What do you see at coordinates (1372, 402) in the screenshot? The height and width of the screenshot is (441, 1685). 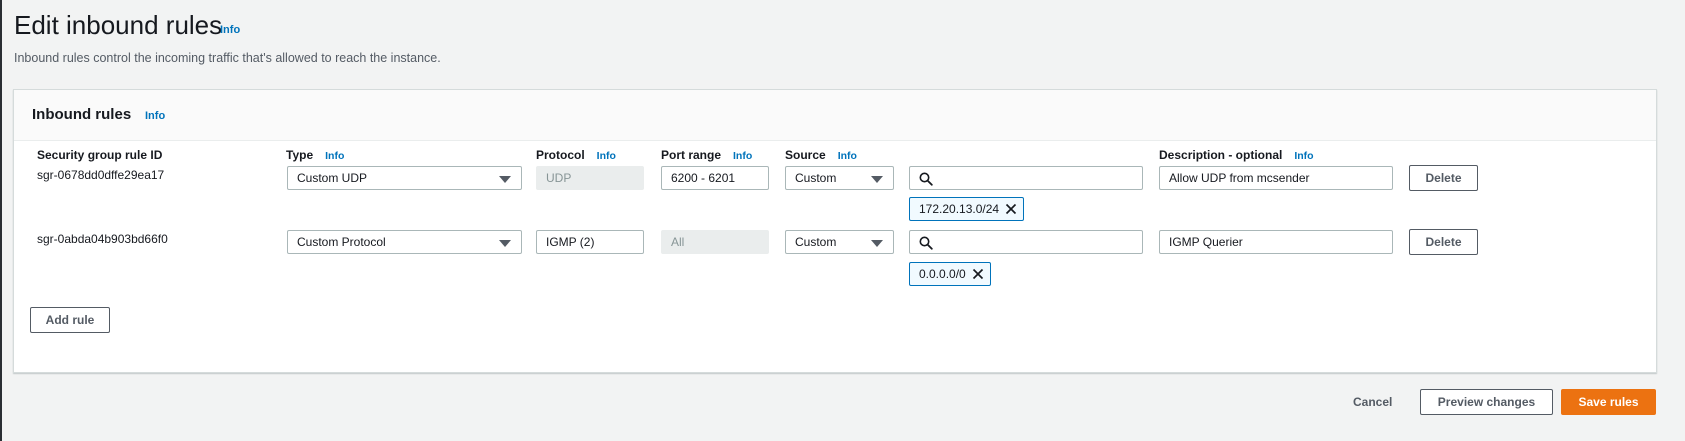 I see `cancel-button: Cancel` at bounding box center [1372, 402].